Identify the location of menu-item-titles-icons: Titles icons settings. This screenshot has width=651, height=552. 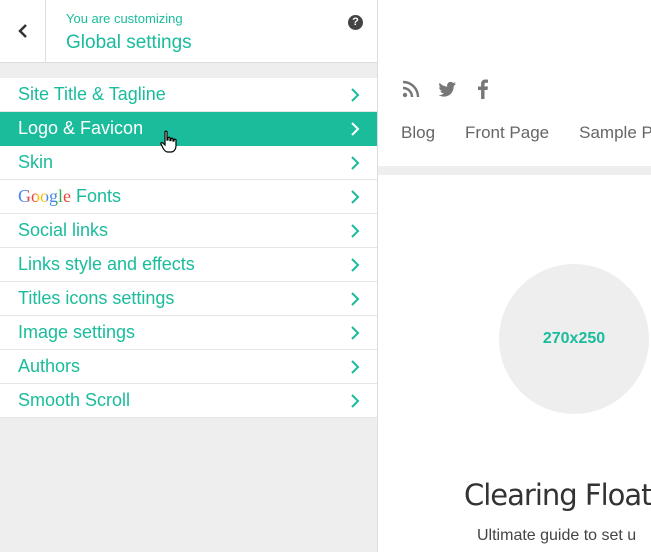
(188, 299).